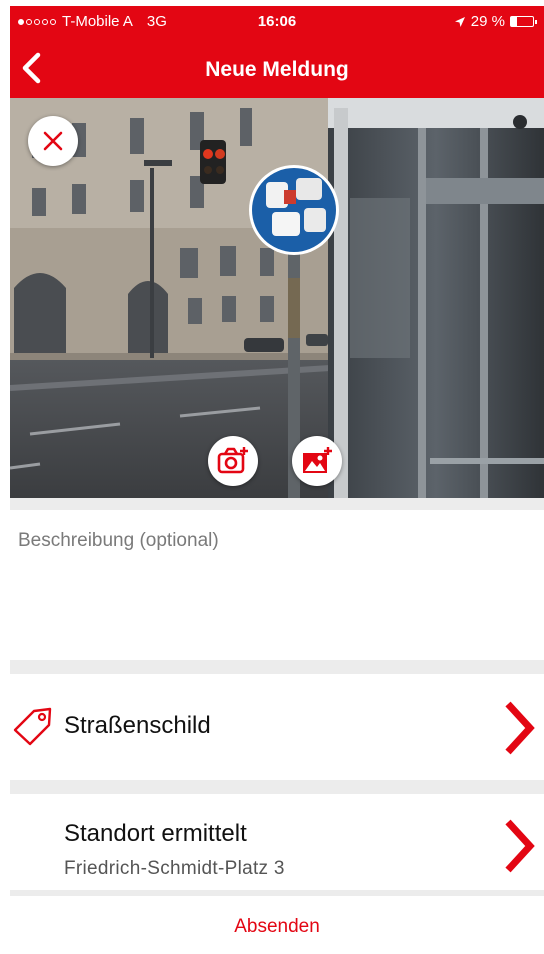  I want to click on choose-from-gallery-button, so click(317, 461).